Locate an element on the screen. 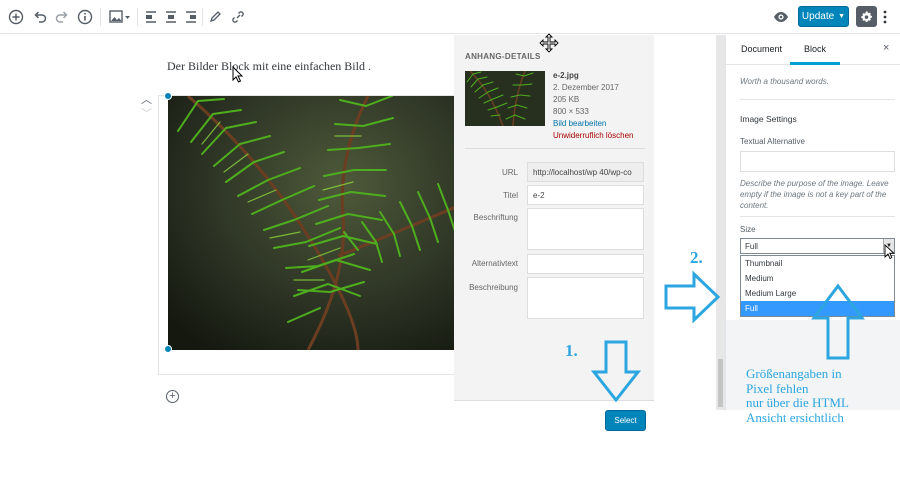 This screenshot has height=488, width=900. update-button-label: Update is located at coordinates (818, 16).